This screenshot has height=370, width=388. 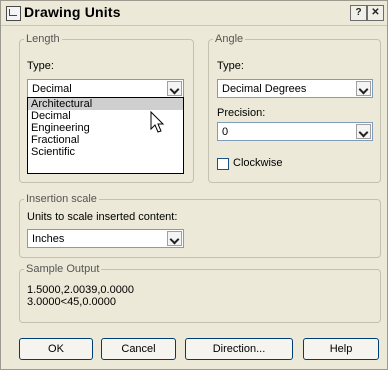 I want to click on dropdown-option-scientific: Scientific, so click(x=105, y=152).